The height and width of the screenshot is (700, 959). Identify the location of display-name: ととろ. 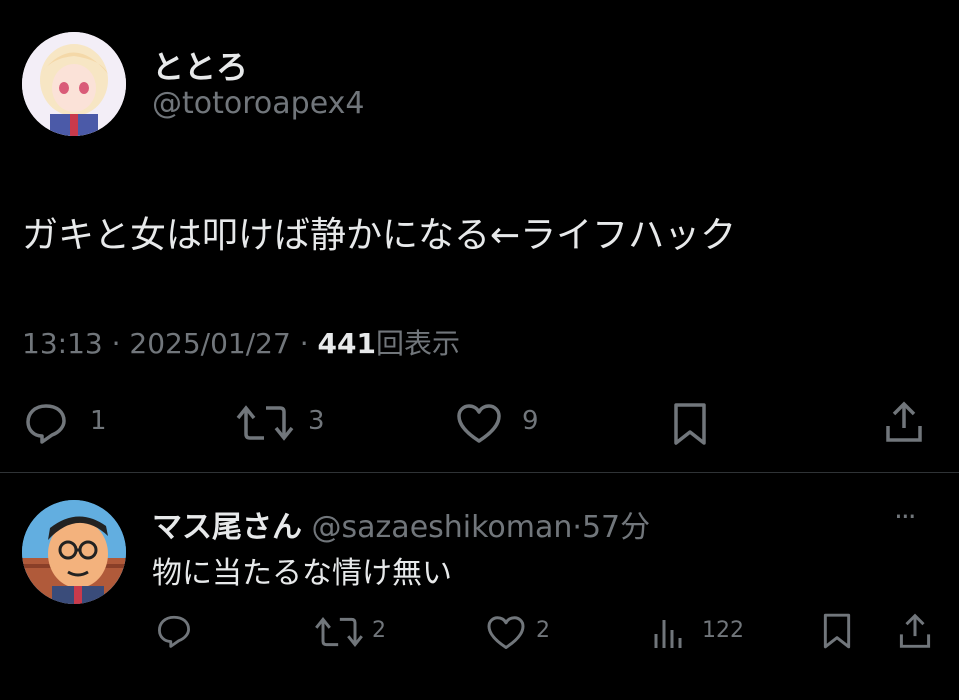
(200, 65).